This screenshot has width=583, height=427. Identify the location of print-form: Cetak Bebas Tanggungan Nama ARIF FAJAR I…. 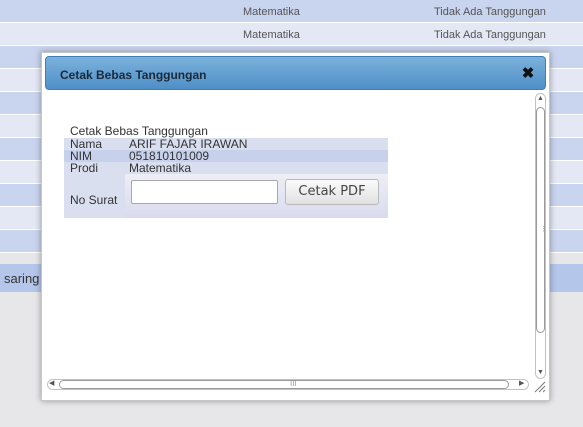
(226, 171).